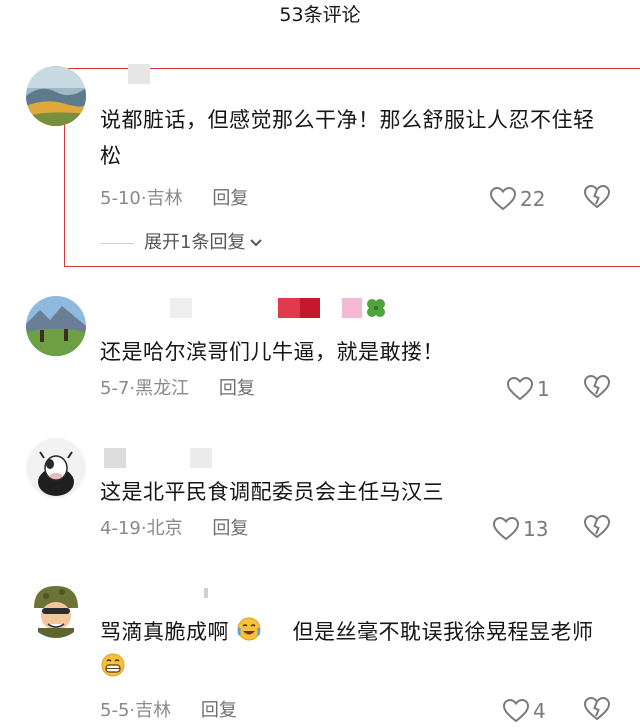 The height and width of the screenshot is (728, 640). What do you see at coordinates (536, 529) in the screenshot?
I see `like-count: 13` at bounding box center [536, 529].